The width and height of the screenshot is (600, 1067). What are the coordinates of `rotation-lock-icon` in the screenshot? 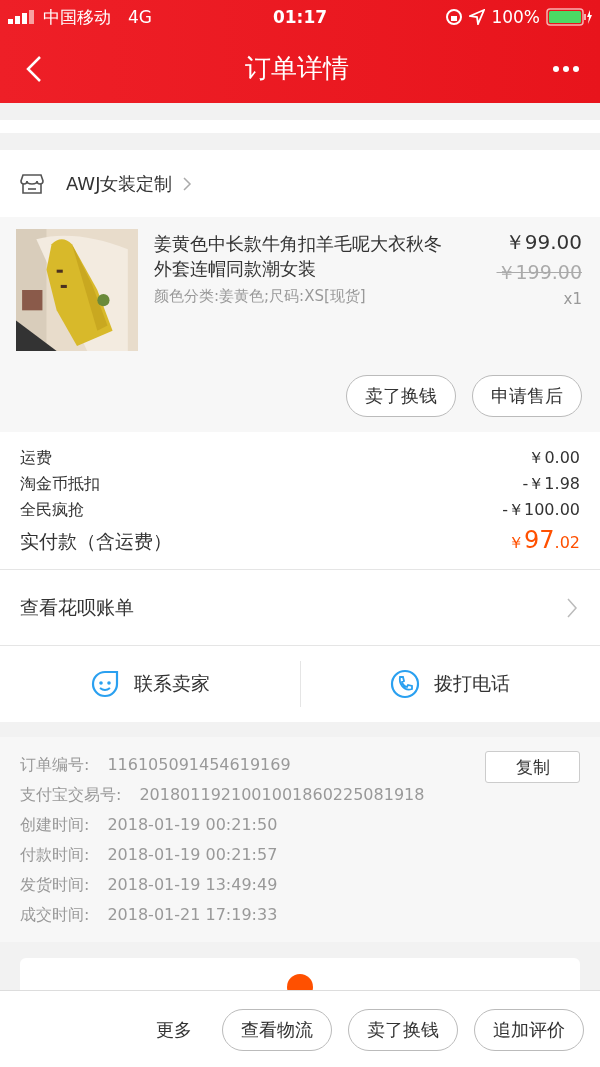 It's located at (454, 17).